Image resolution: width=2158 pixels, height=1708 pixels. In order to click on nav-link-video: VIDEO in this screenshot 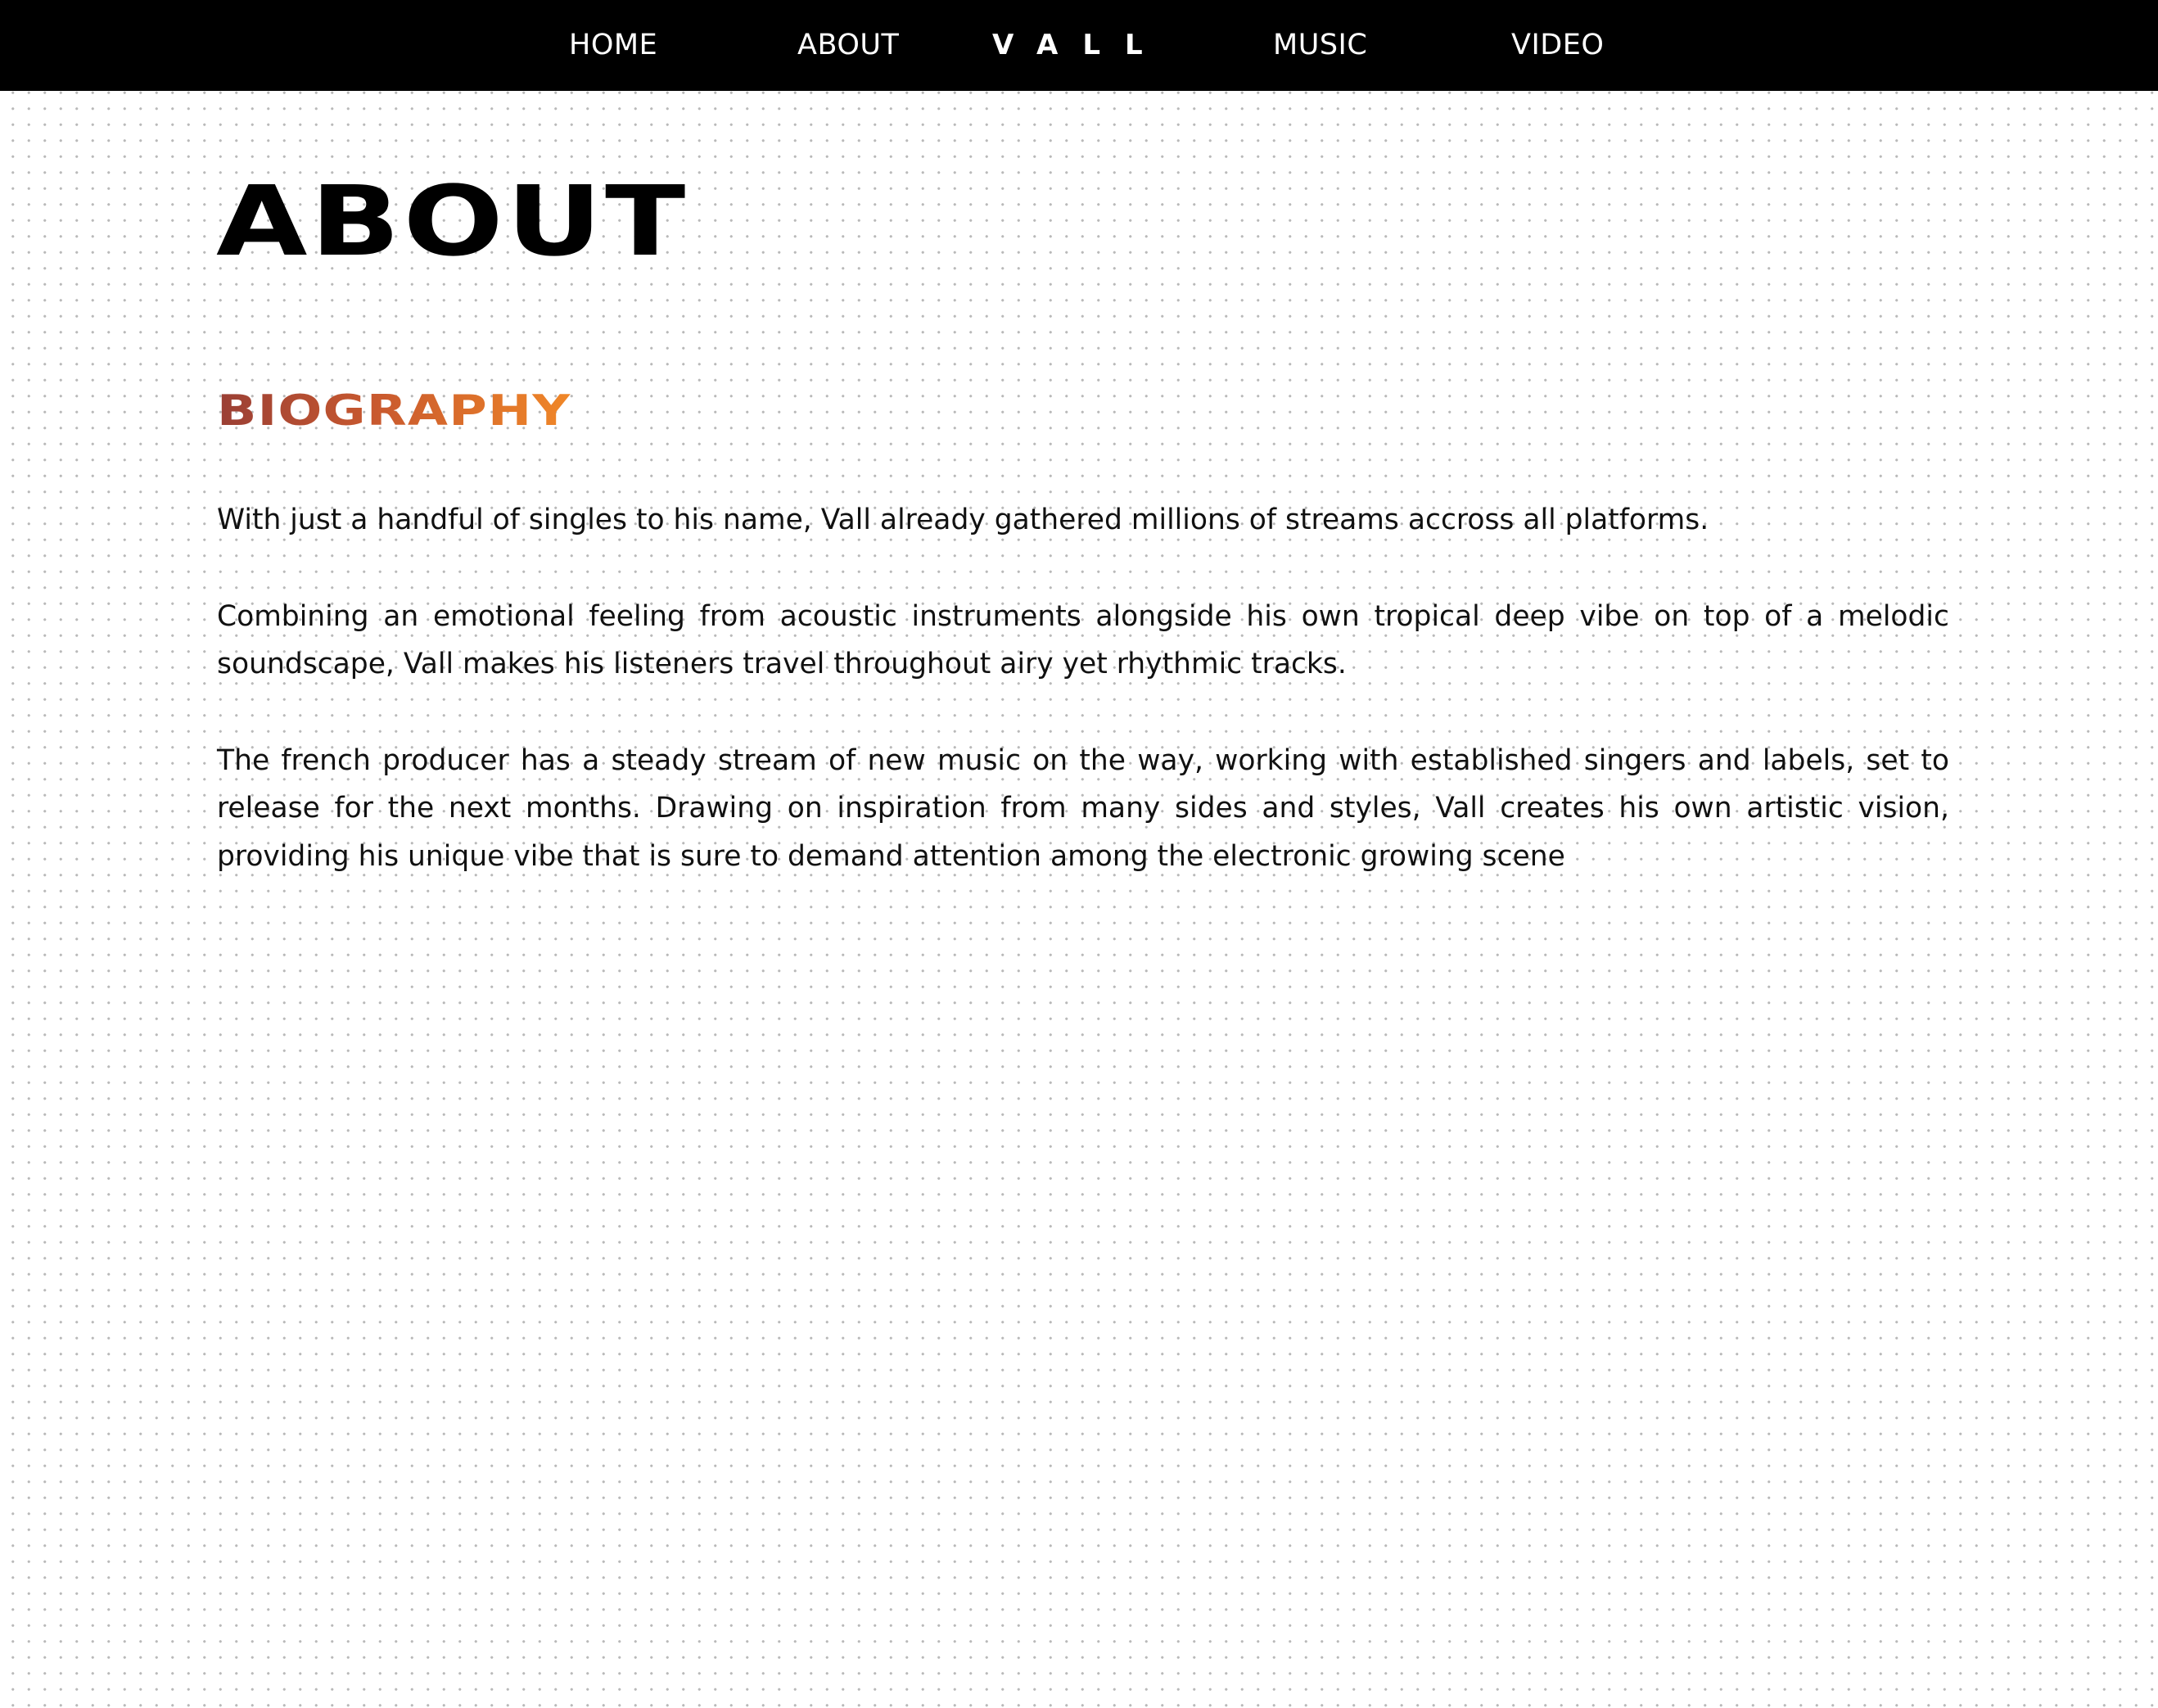, I will do `click(1557, 45)`.